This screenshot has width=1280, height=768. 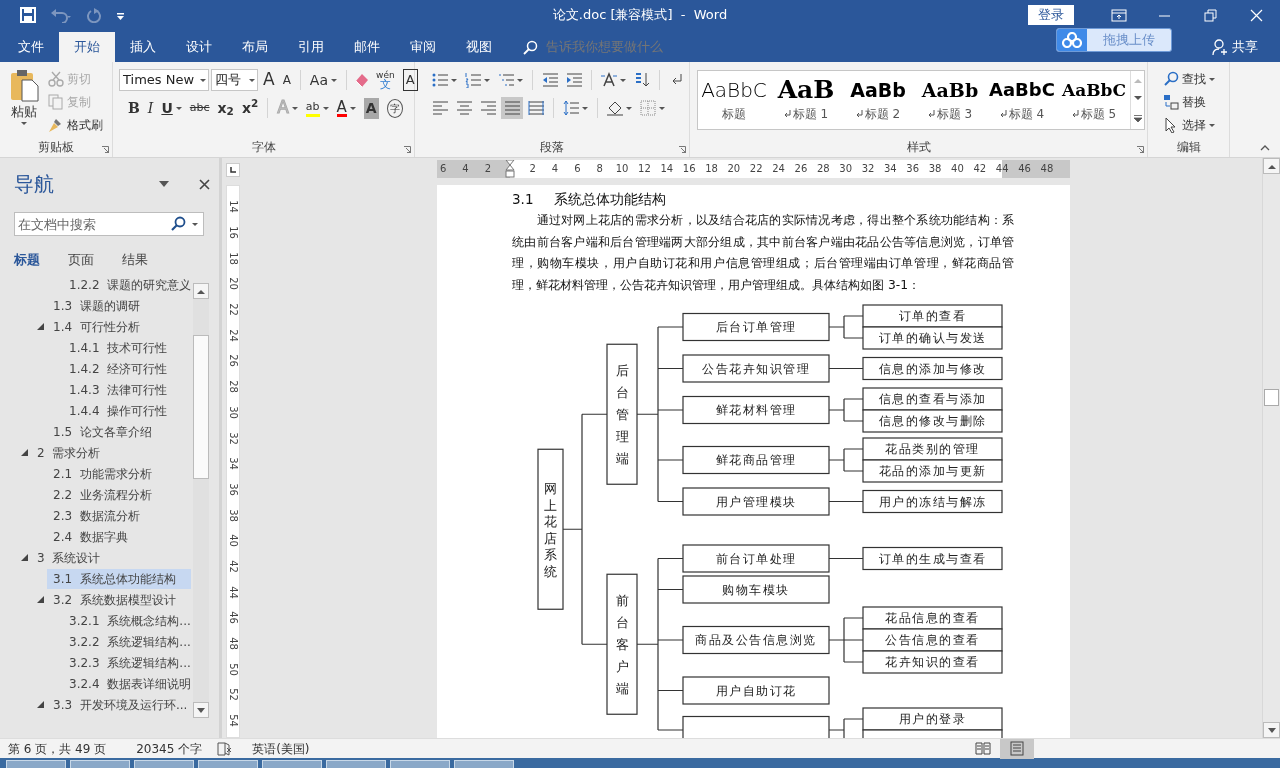 I want to click on style-name: 标题 1, so click(x=810, y=114).